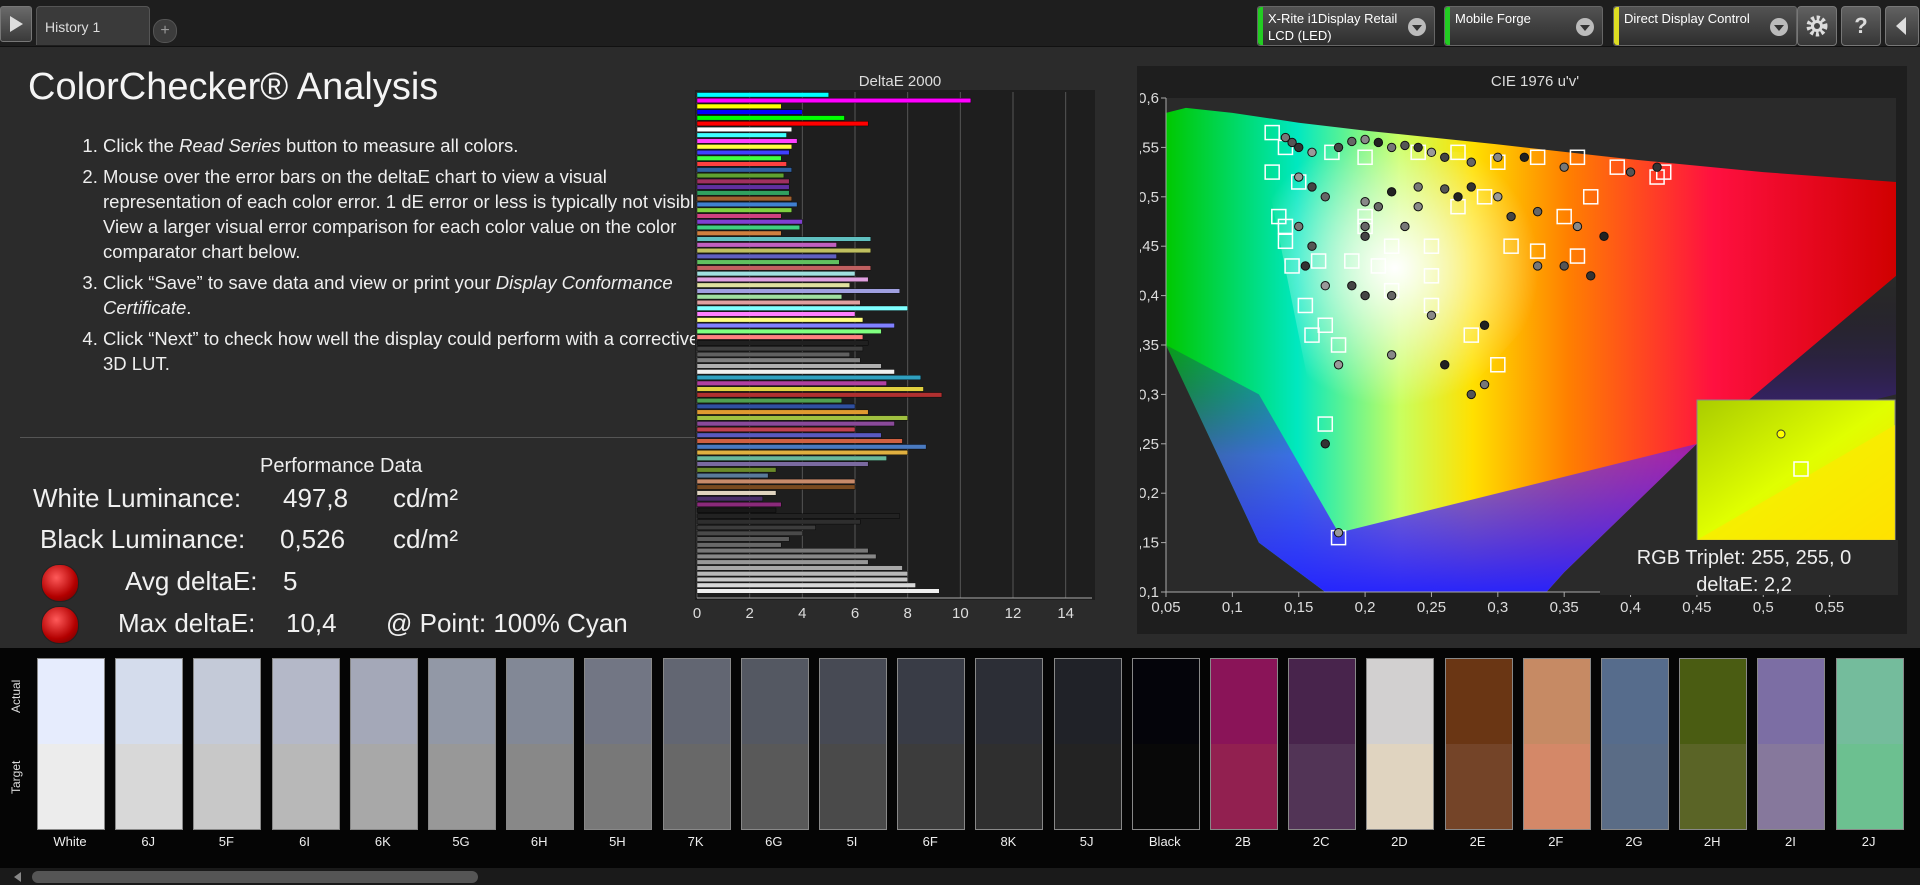 Image resolution: width=1920 pixels, height=885 pixels. What do you see at coordinates (1556, 744) in the screenshot?
I see `patch-2f` at bounding box center [1556, 744].